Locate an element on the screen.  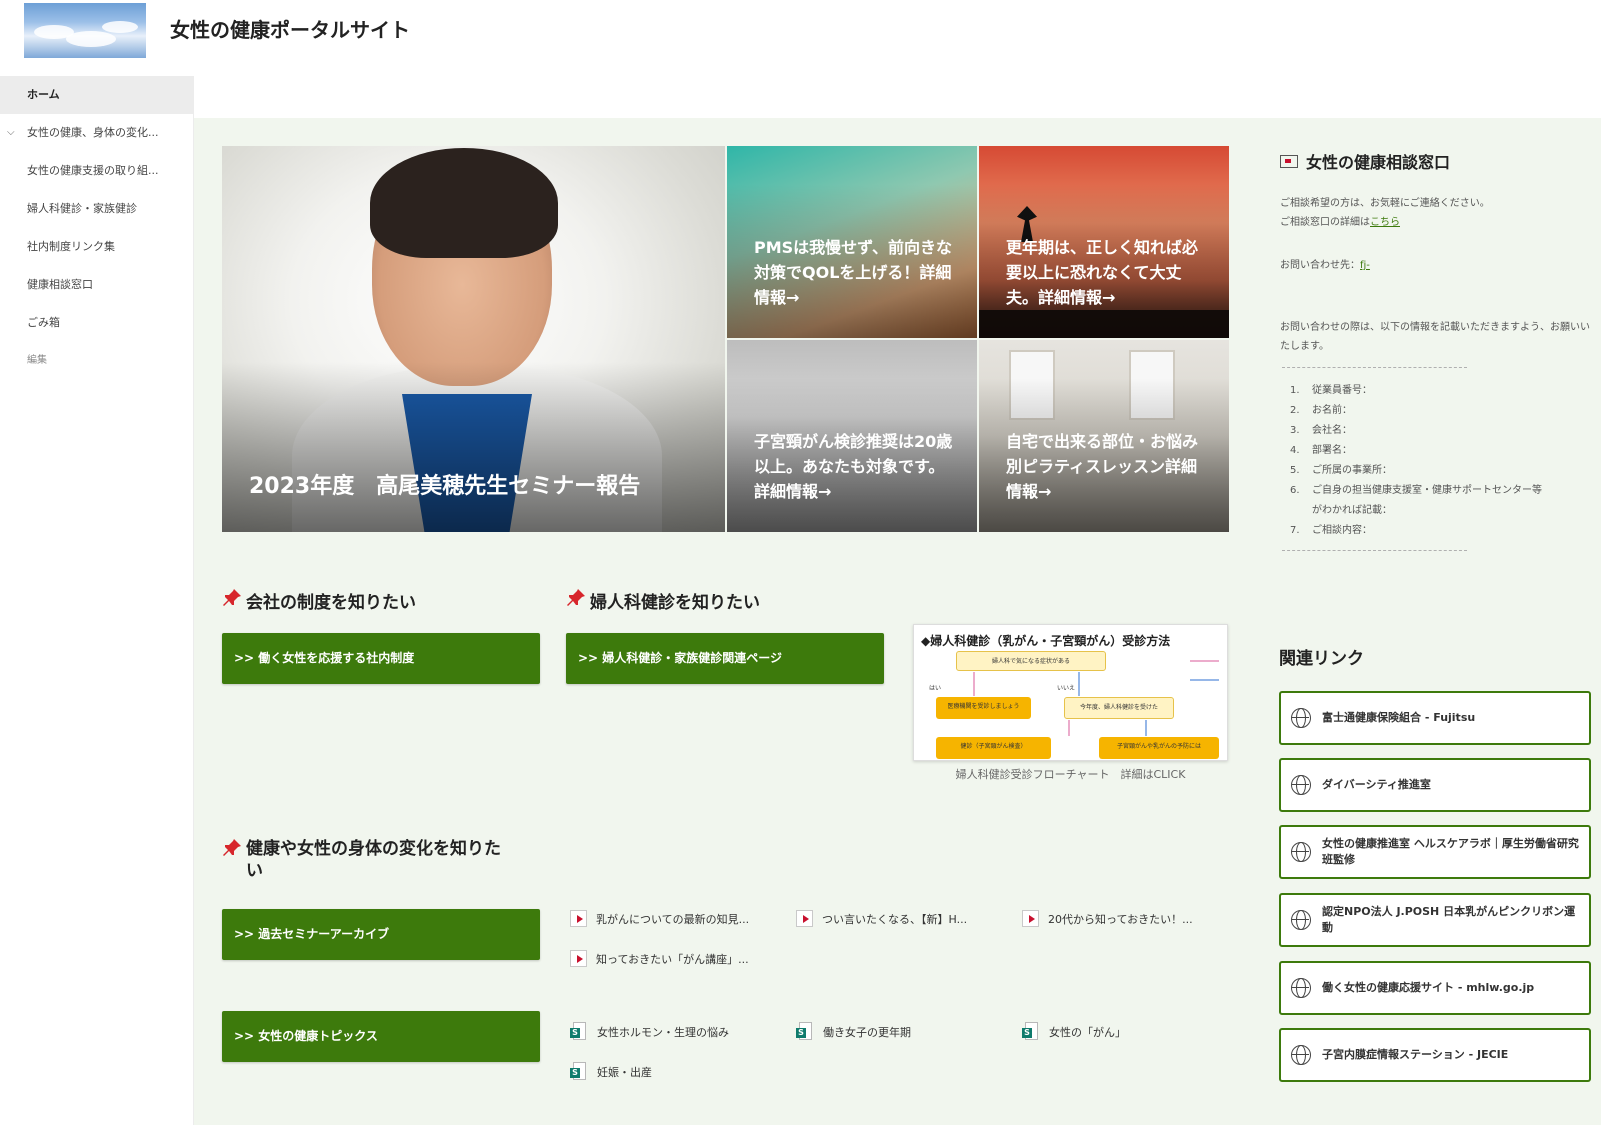
related-link-card: 女性の健康推進室 ヘルスケアラボ｜厚生労働省研究班監修 is located at coordinates (1435, 852).